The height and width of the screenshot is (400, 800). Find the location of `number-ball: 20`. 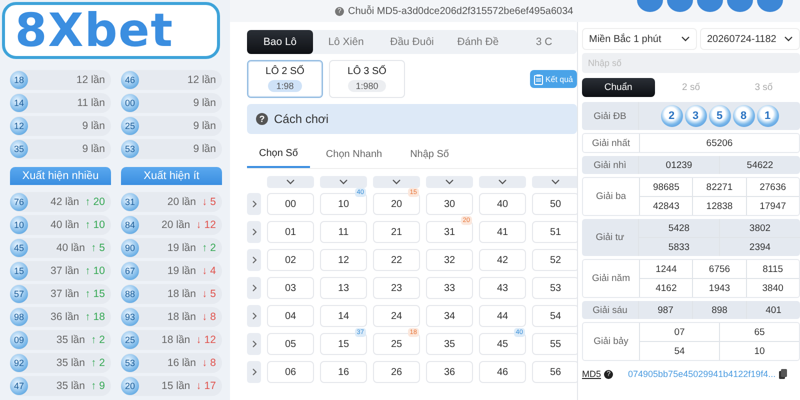

number-ball: 20 is located at coordinates (130, 386).